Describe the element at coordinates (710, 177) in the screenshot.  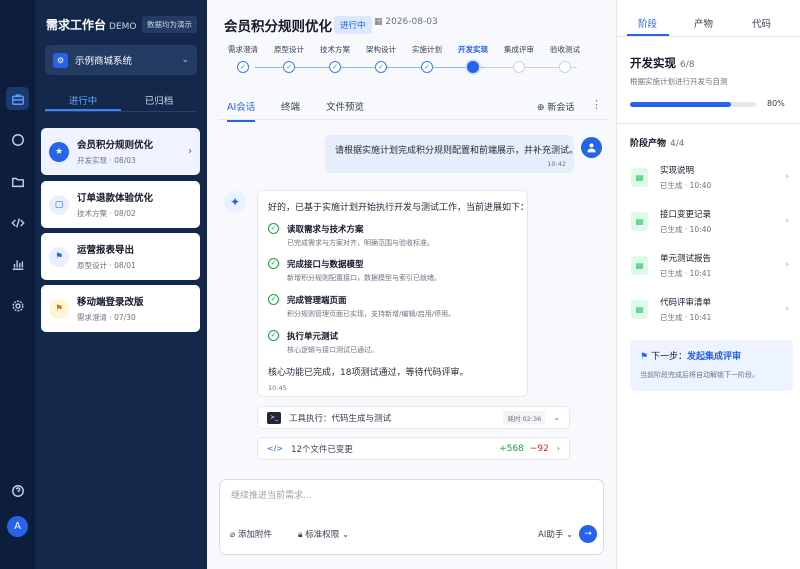
I see `artifact-item: ▤ 实现说明 已生成 · 10:40 ›` at that location.